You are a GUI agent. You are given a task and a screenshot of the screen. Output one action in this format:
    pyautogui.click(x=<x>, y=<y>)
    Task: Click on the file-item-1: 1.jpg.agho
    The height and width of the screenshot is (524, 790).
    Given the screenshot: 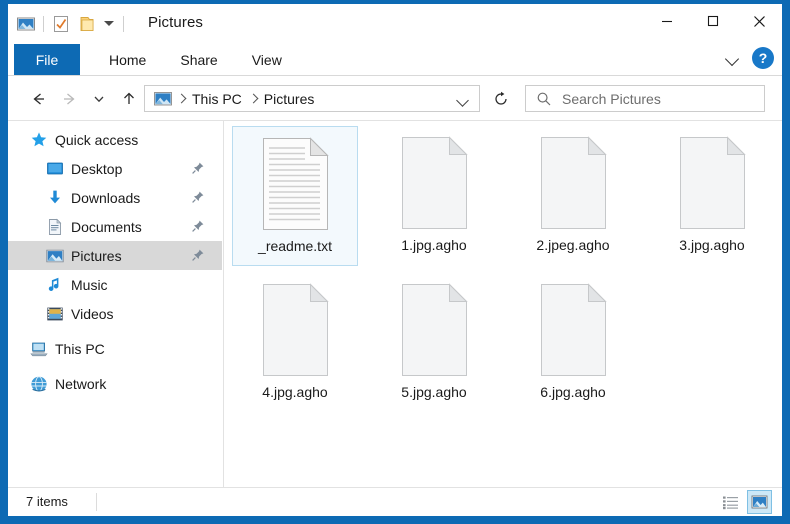 What is the action you would take?
    pyautogui.click(x=434, y=196)
    